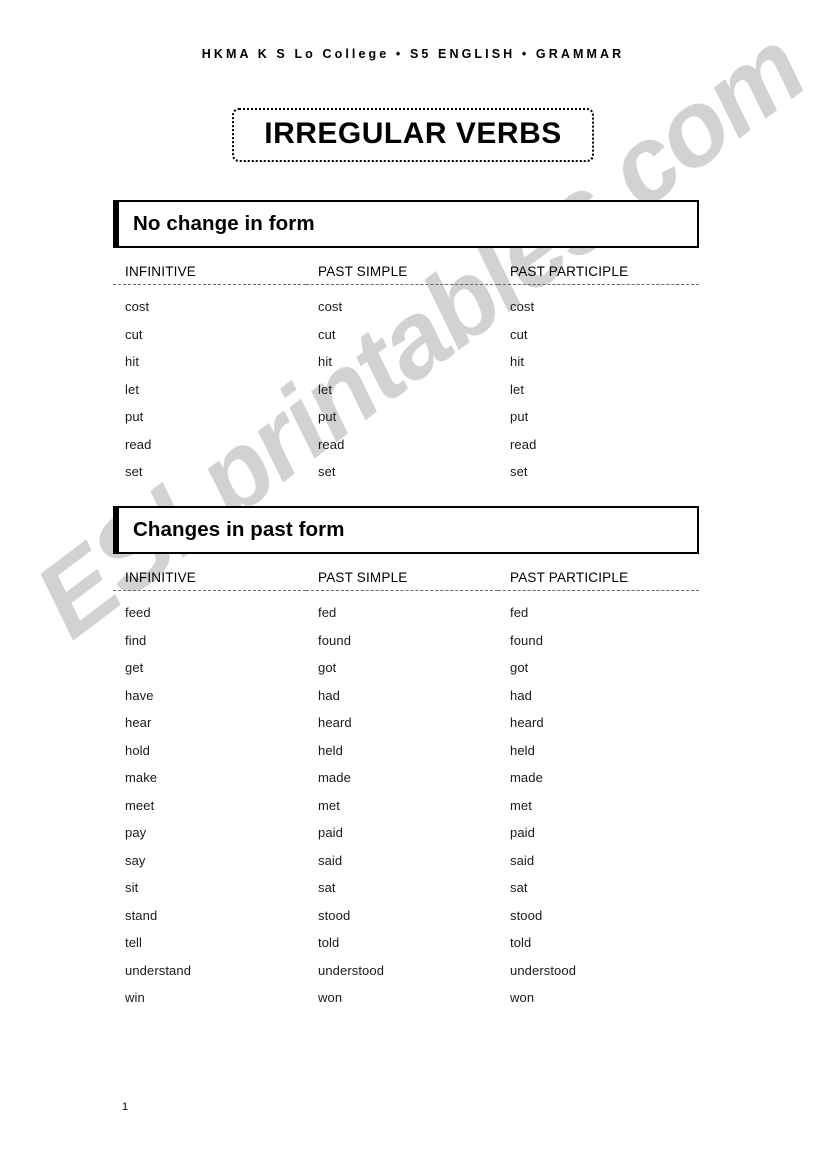  I want to click on cell-infinitive: win, so click(135, 997).